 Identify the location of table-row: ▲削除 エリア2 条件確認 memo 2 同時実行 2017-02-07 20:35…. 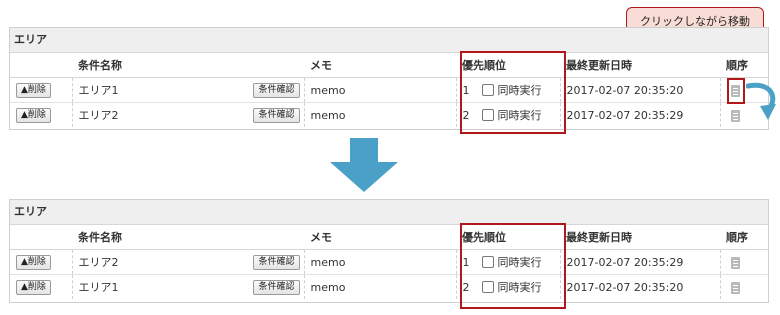
(389, 114).